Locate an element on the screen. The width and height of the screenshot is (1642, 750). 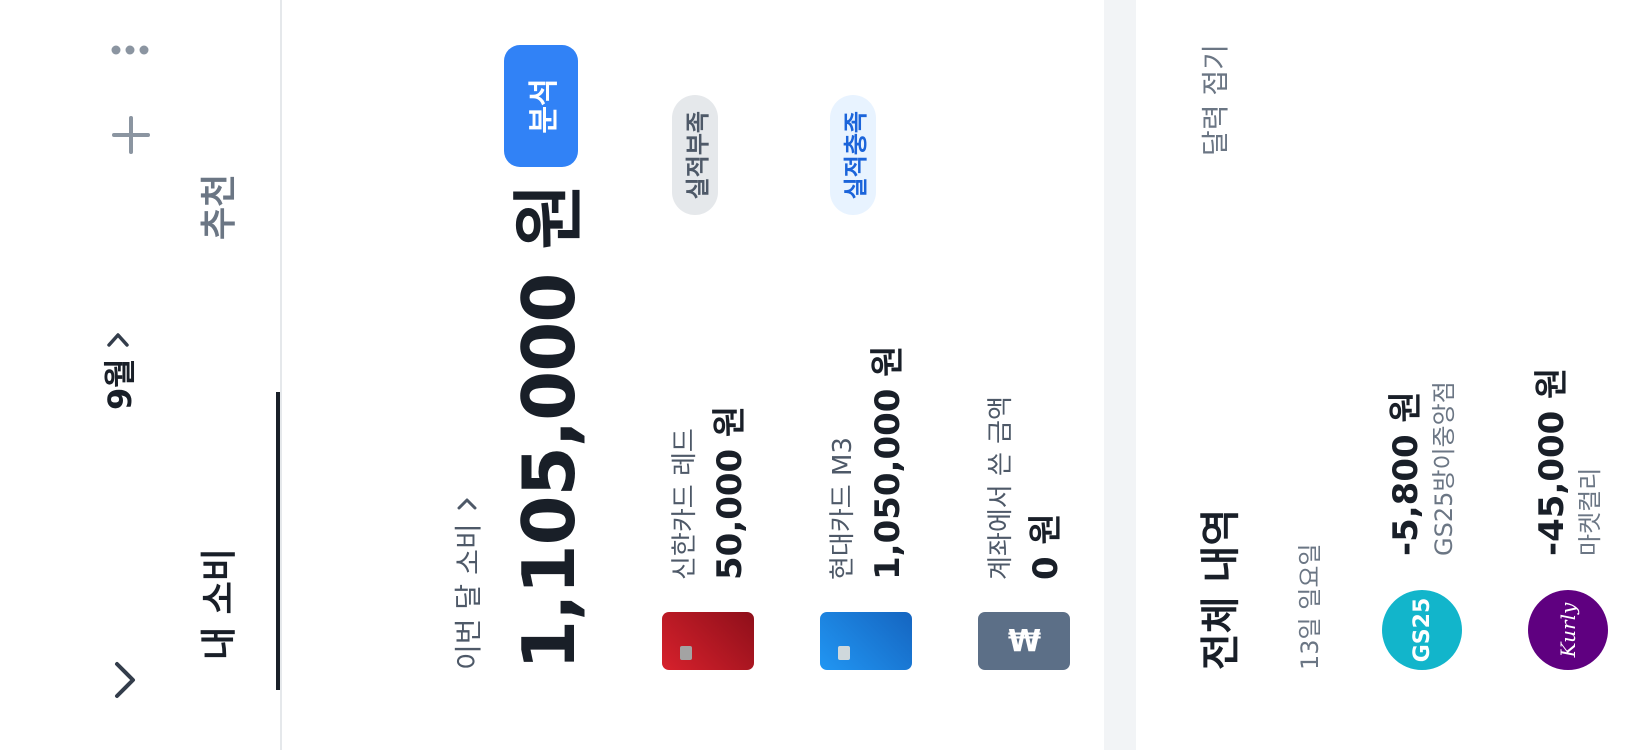
kurly-logo-icon: Kurly is located at coordinates (1568, 630).